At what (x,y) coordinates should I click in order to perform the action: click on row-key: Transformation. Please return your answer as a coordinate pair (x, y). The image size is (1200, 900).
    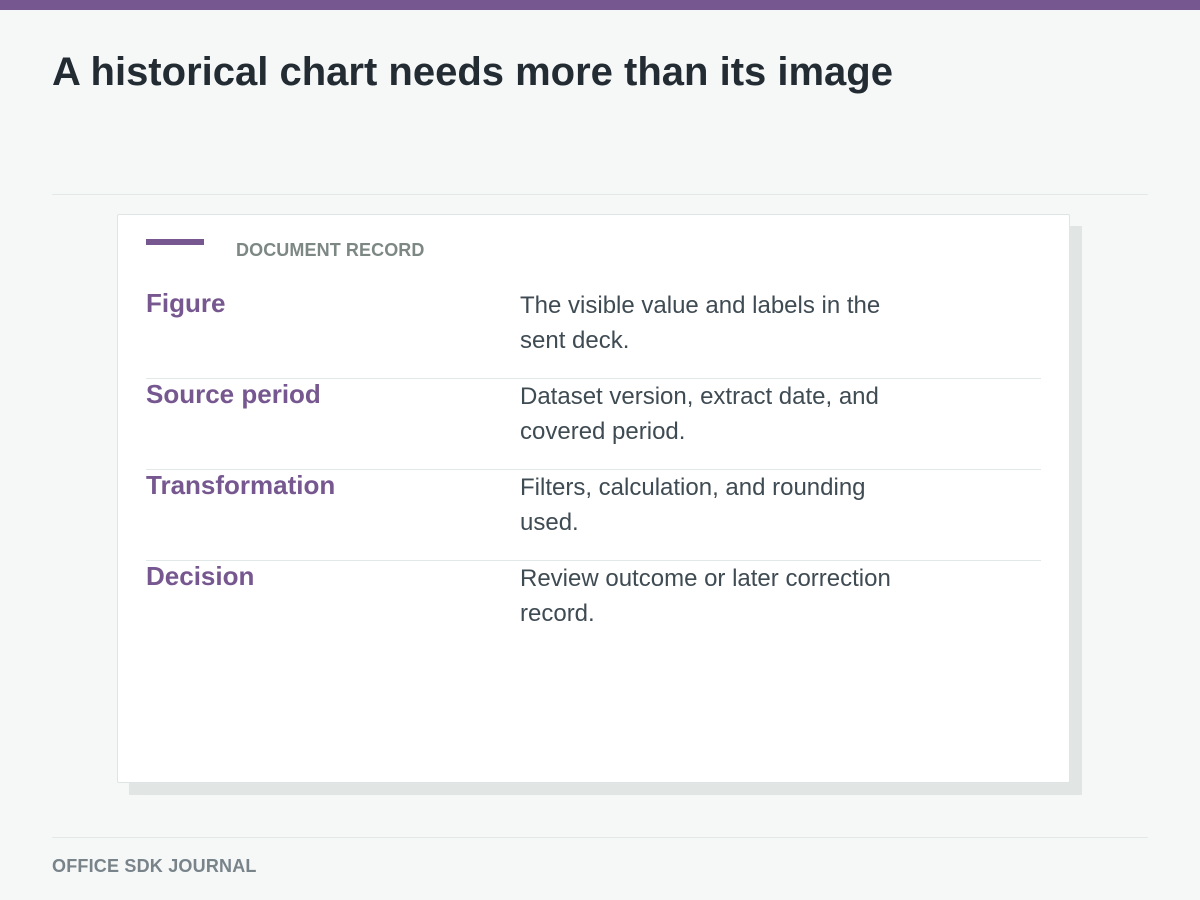
    Looking at the image, I should click on (241, 485).